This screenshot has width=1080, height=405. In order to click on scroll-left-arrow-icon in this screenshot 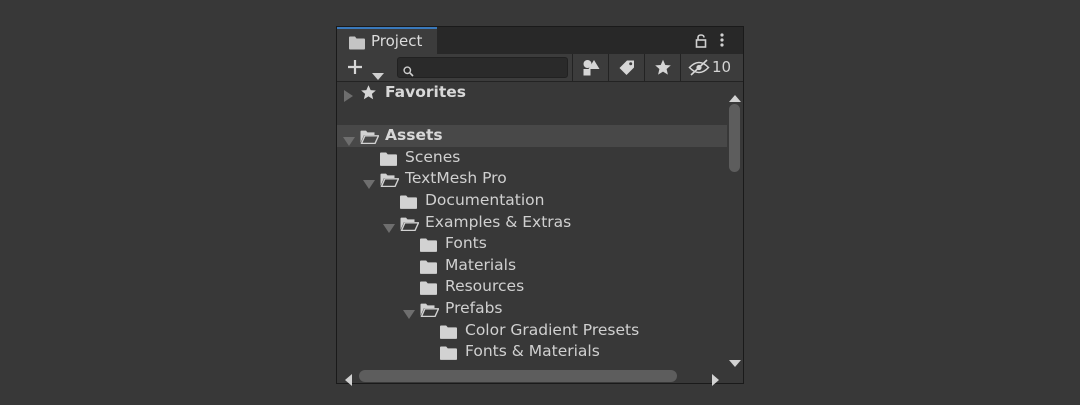, I will do `click(348, 380)`.